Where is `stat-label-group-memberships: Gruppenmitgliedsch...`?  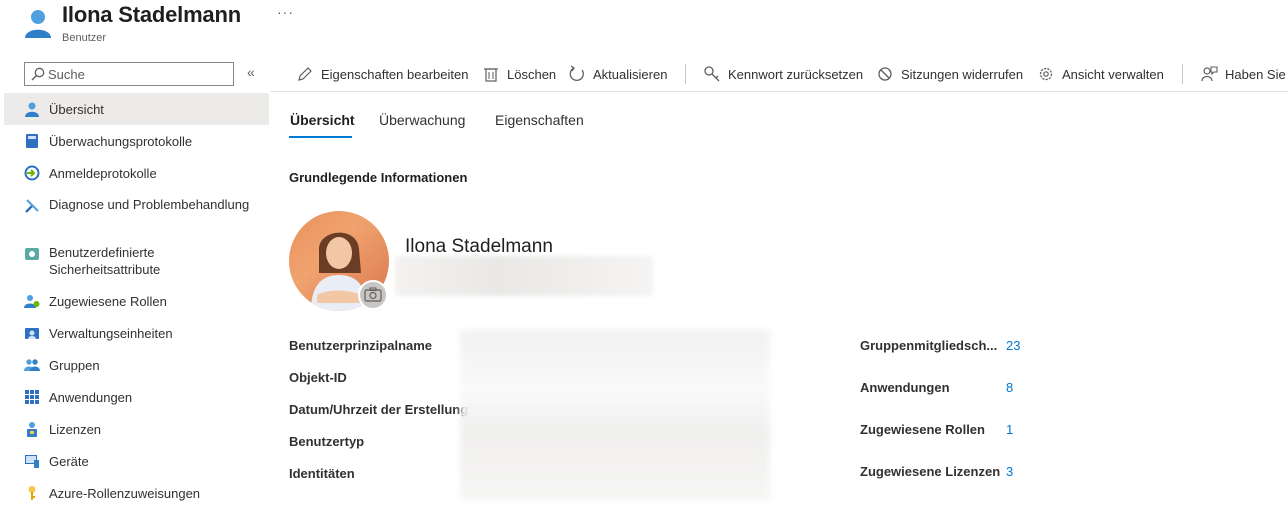
stat-label-group-memberships: Gruppenmitgliedsch... is located at coordinates (929, 345).